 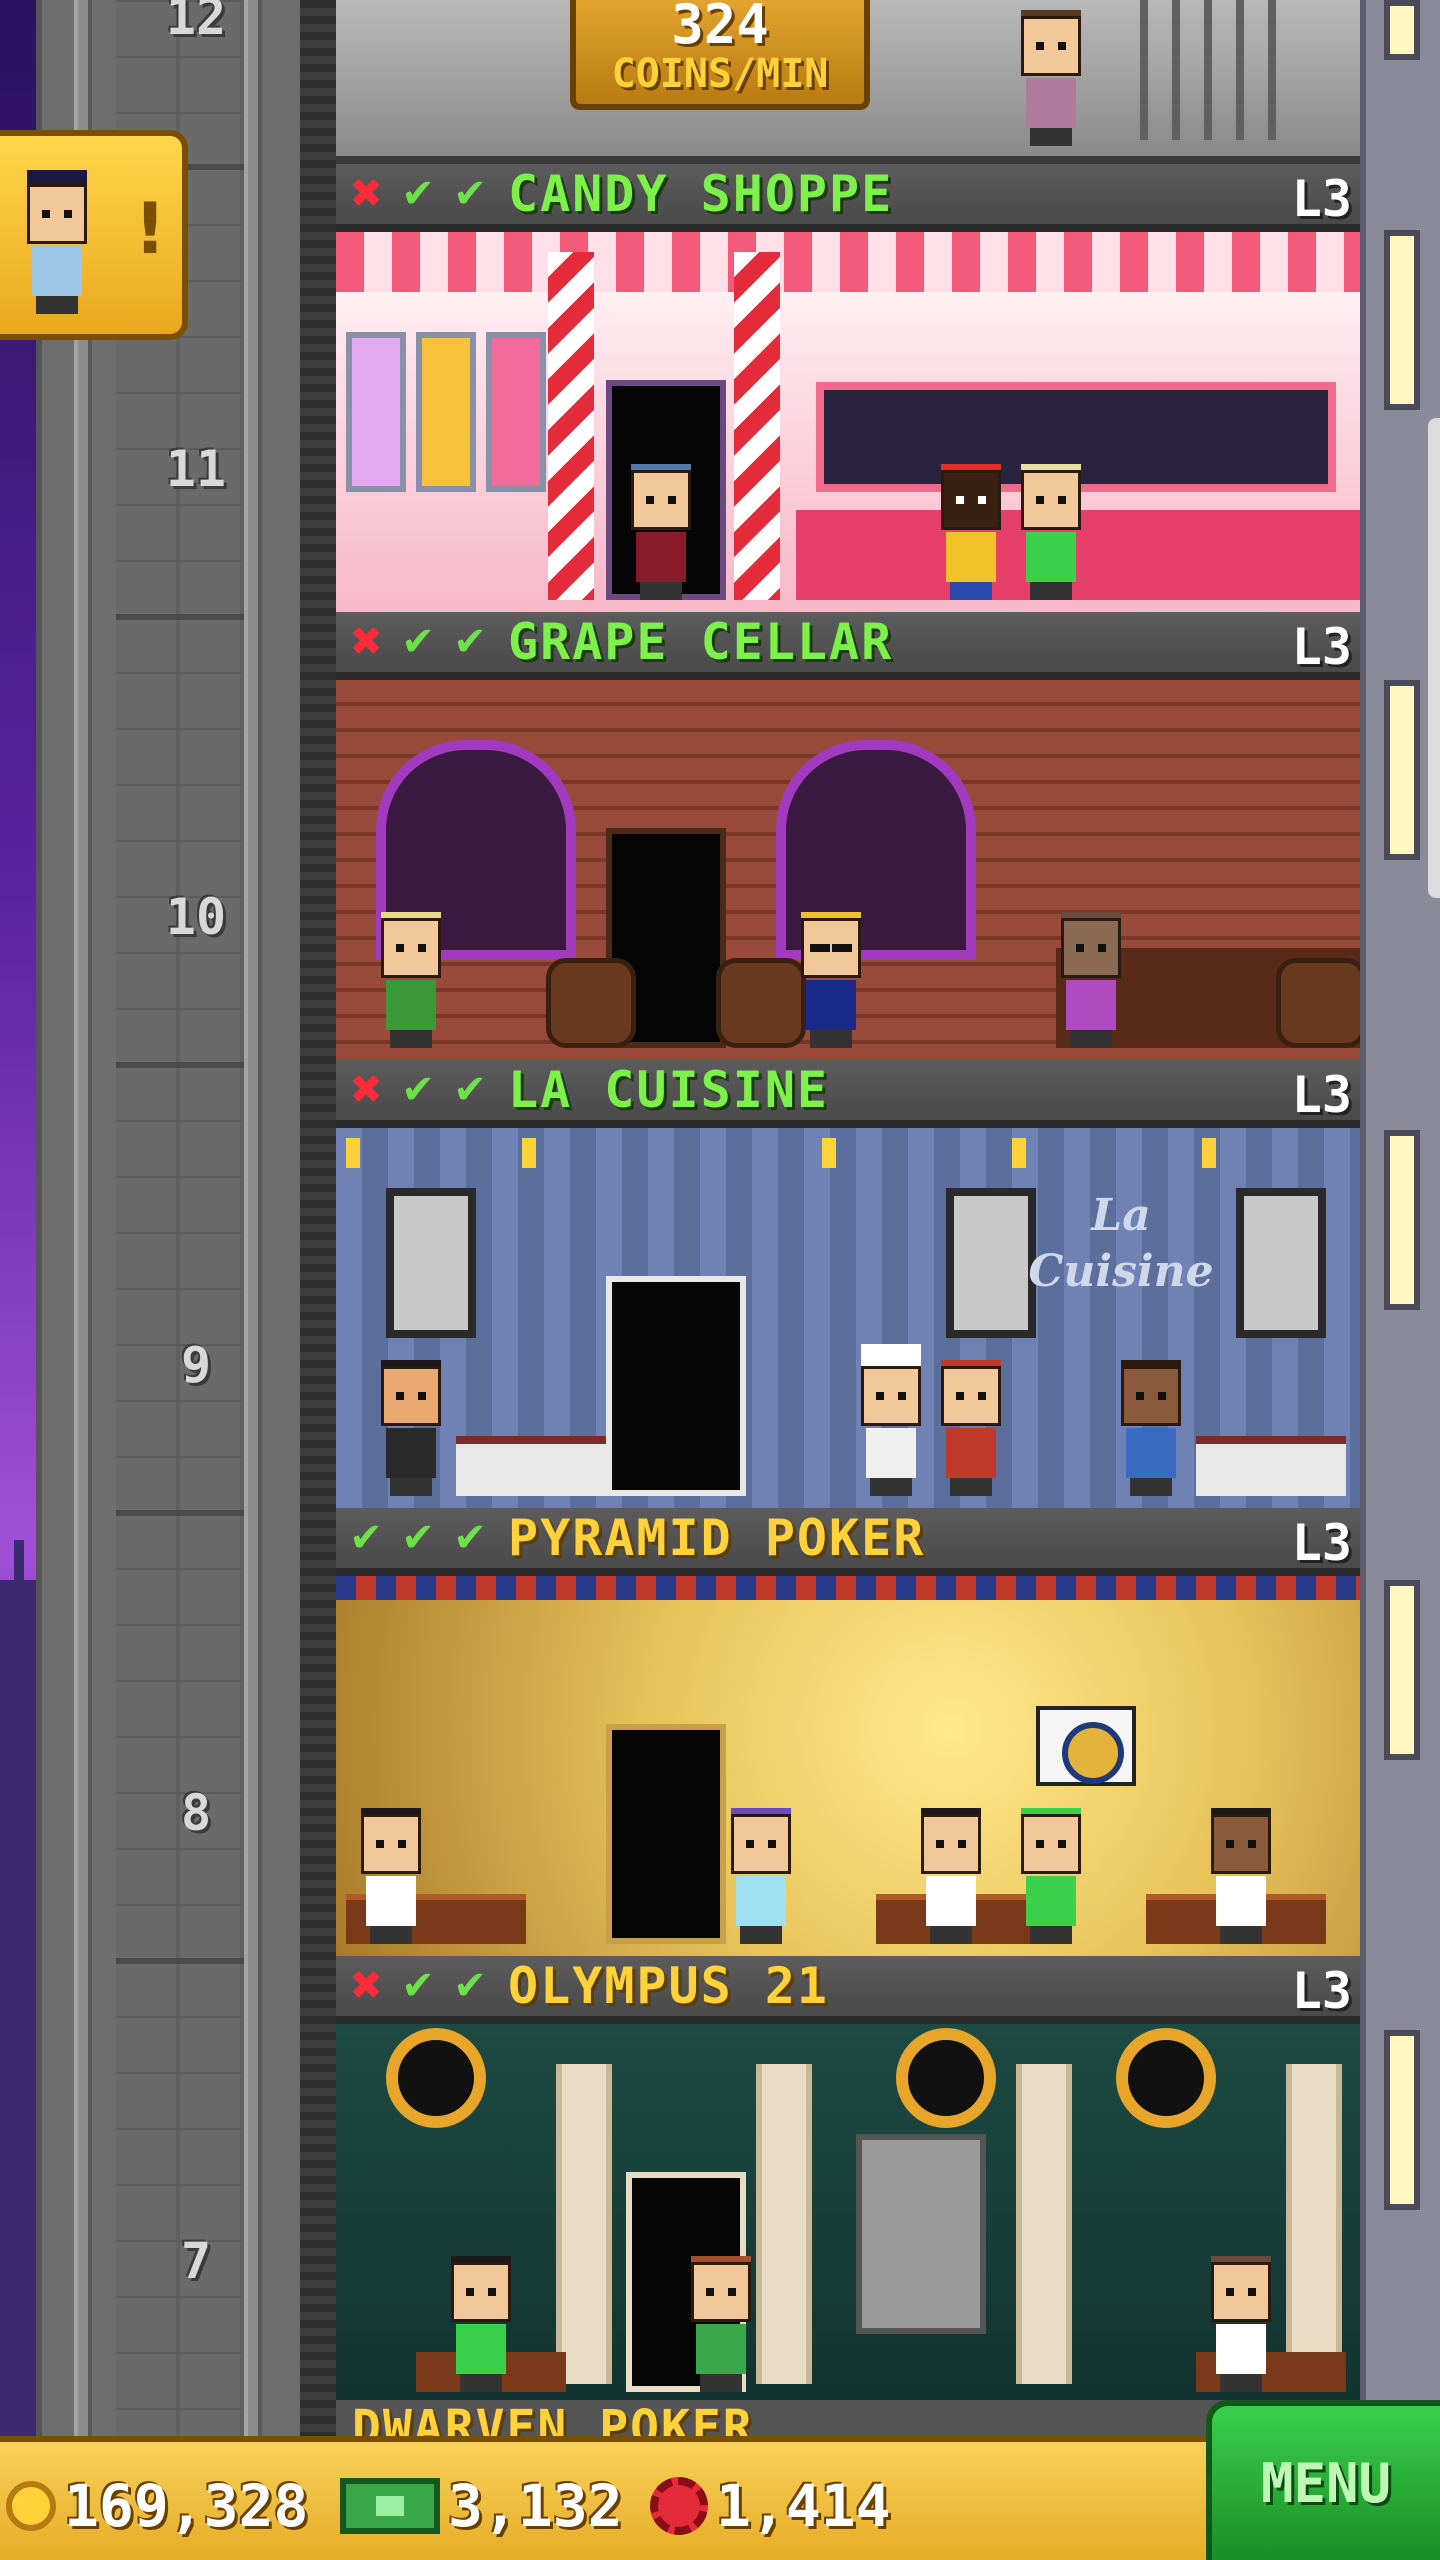 What do you see at coordinates (701, 194) in the screenshot?
I see `floor-name: CANDY SHOPPE` at bounding box center [701, 194].